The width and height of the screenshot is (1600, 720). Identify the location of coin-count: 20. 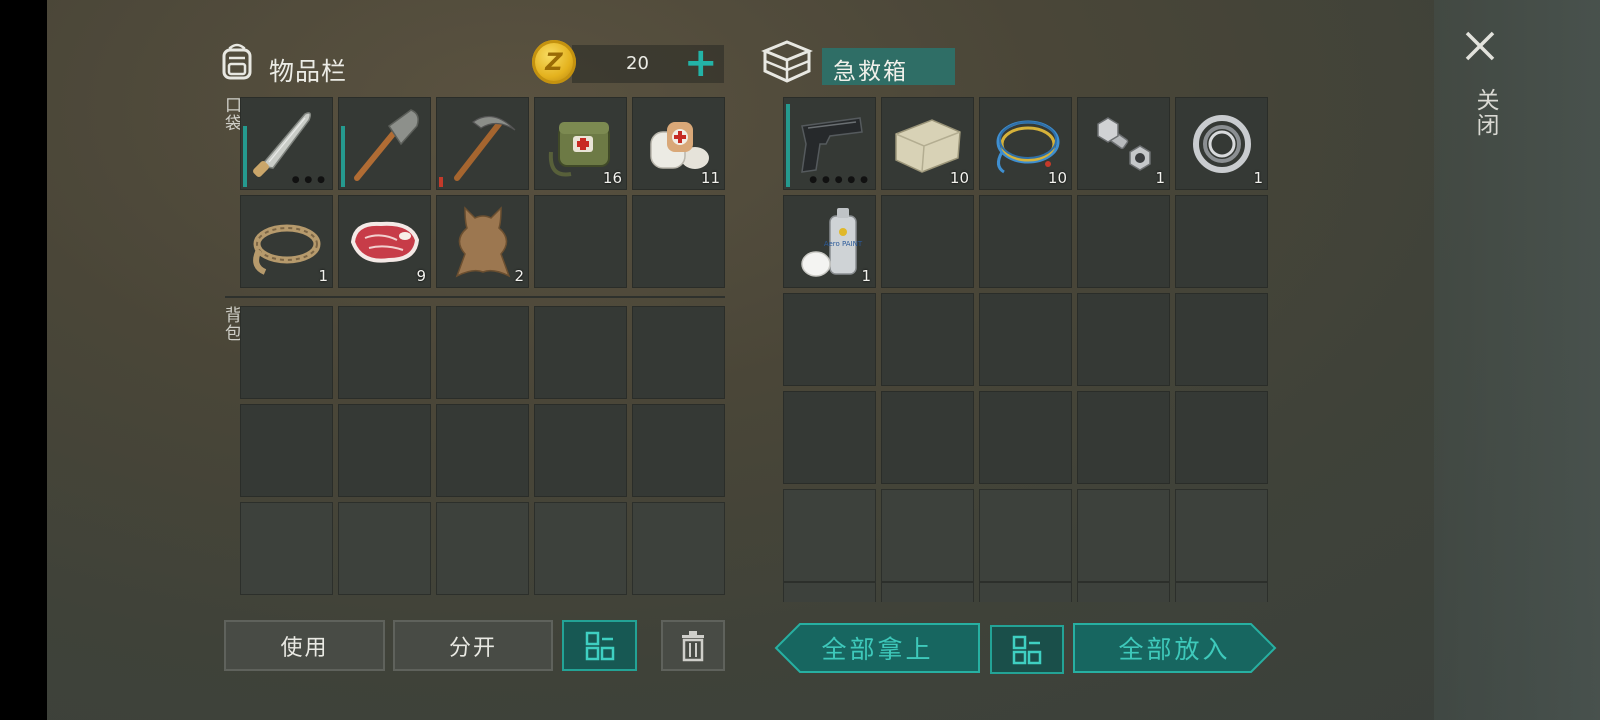
(637, 63).